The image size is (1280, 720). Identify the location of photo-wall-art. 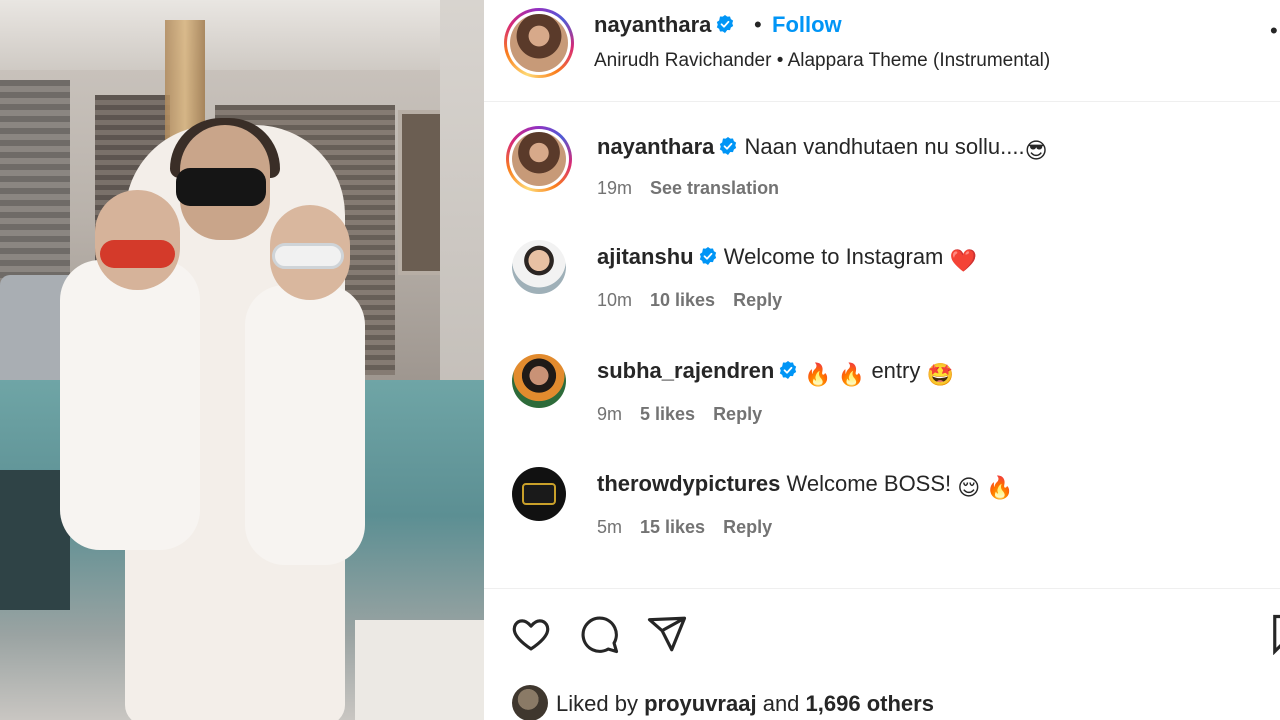
(422, 192).